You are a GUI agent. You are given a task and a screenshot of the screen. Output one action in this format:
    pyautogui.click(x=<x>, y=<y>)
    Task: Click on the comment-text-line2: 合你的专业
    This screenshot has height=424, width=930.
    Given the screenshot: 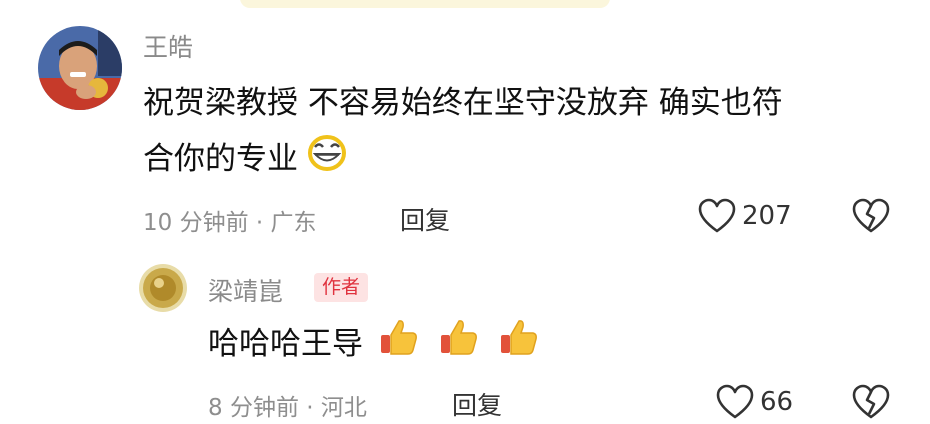 What is the action you would take?
    pyautogui.click(x=244, y=160)
    